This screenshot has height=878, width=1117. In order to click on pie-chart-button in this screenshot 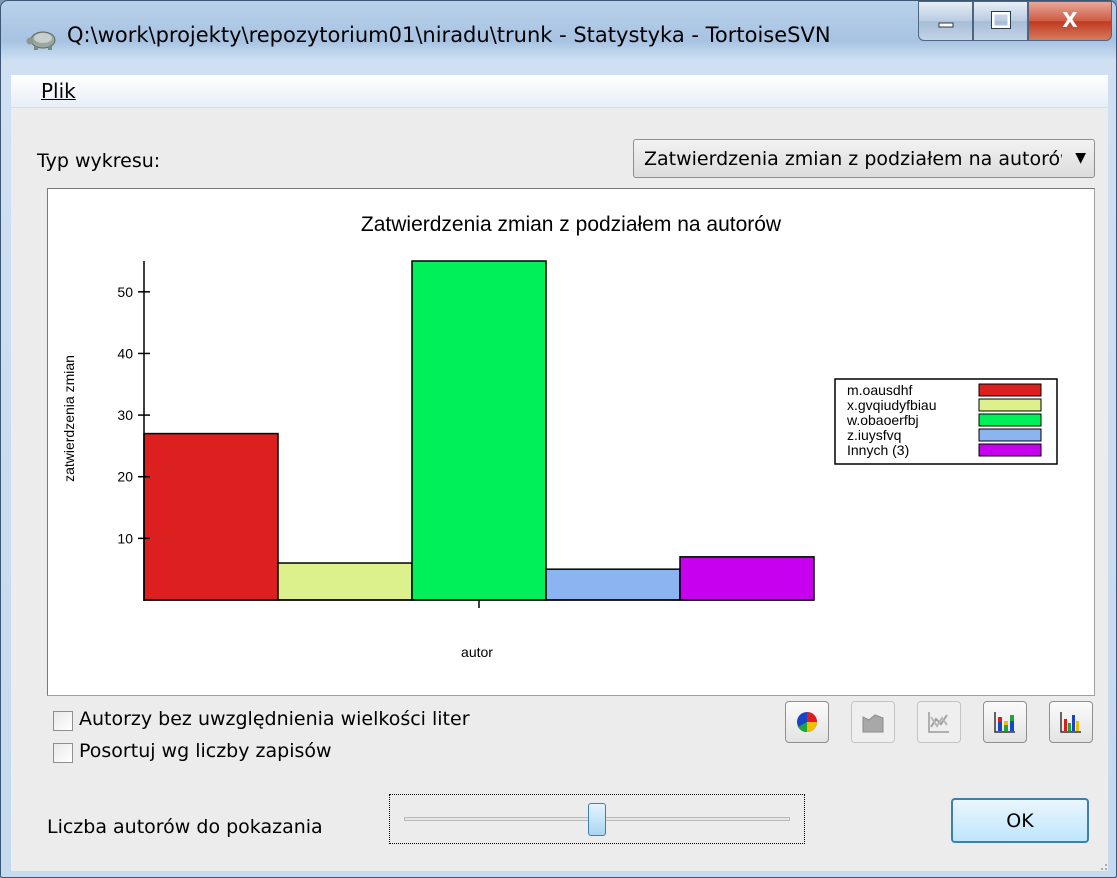, I will do `click(807, 722)`.